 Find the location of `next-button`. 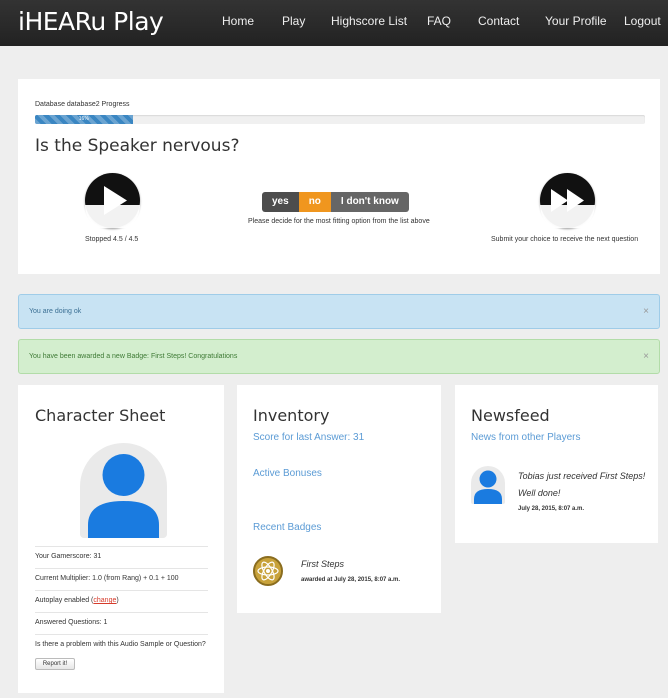

next-button is located at coordinates (567, 200).